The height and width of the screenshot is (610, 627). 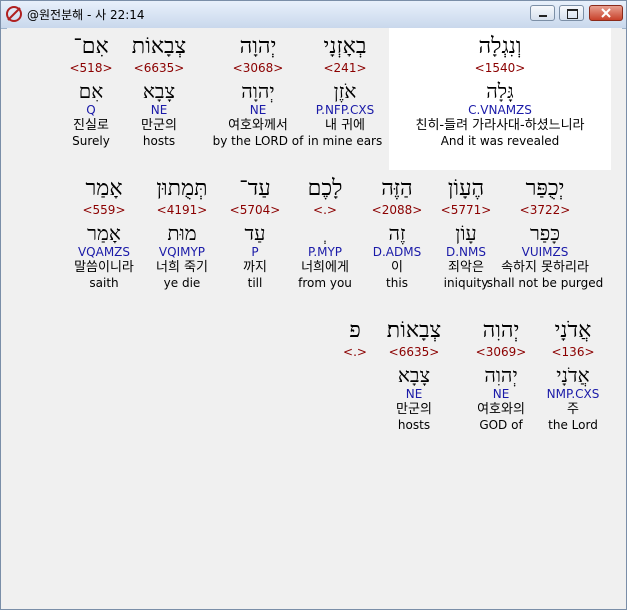 What do you see at coordinates (573, 425) in the screenshot?
I see `english-gloss: the Lord` at bounding box center [573, 425].